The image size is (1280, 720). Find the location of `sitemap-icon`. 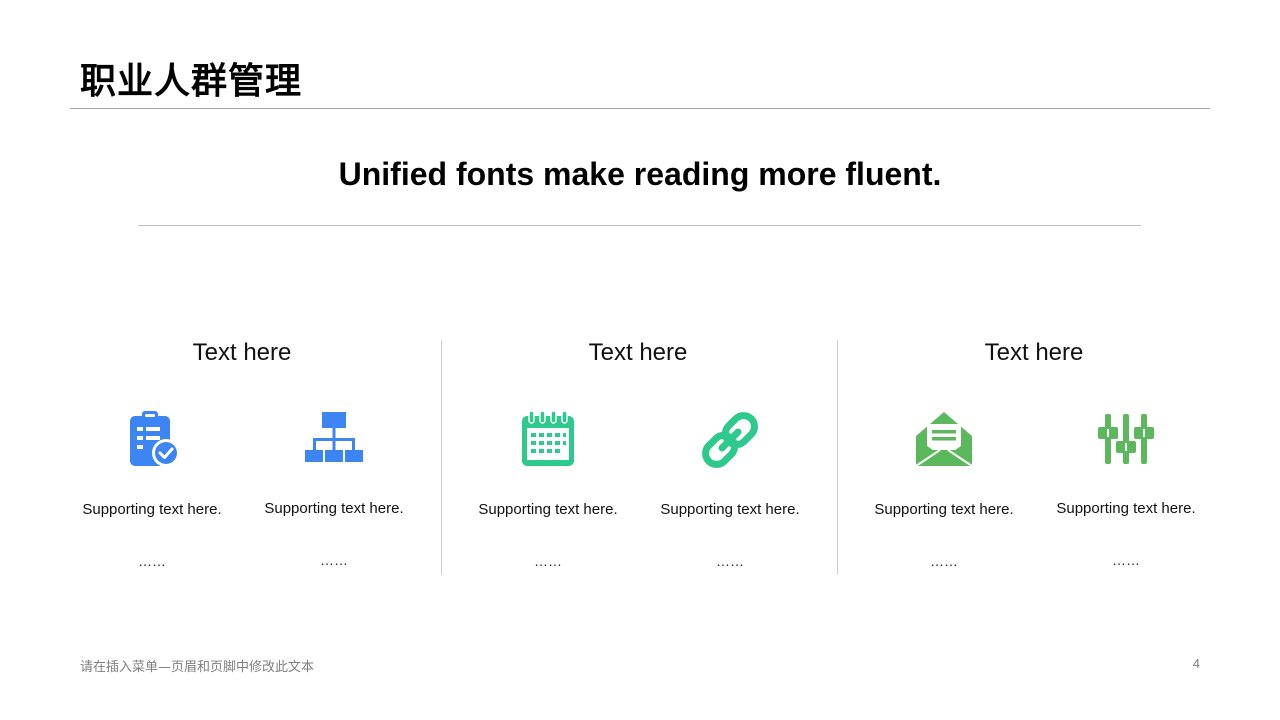

sitemap-icon is located at coordinates (334, 440).